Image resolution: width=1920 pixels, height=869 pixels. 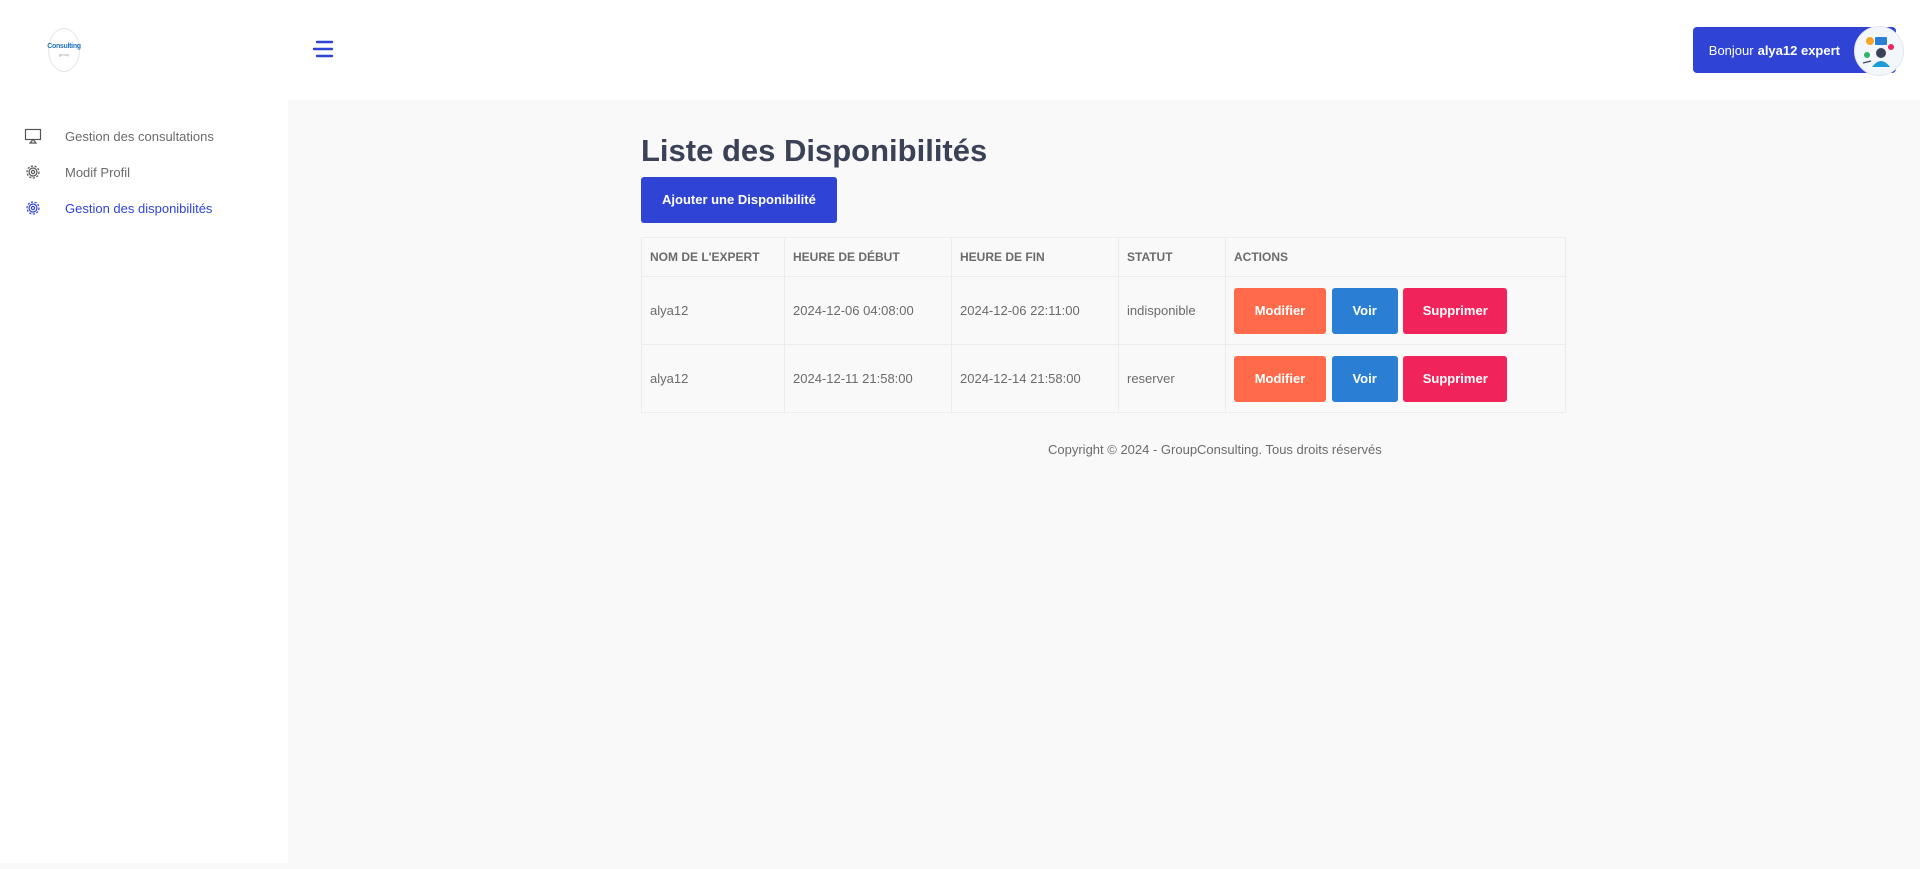 I want to click on end-time-cell: 2024-12-06 22:11:00, so click(x=1035, y=310).